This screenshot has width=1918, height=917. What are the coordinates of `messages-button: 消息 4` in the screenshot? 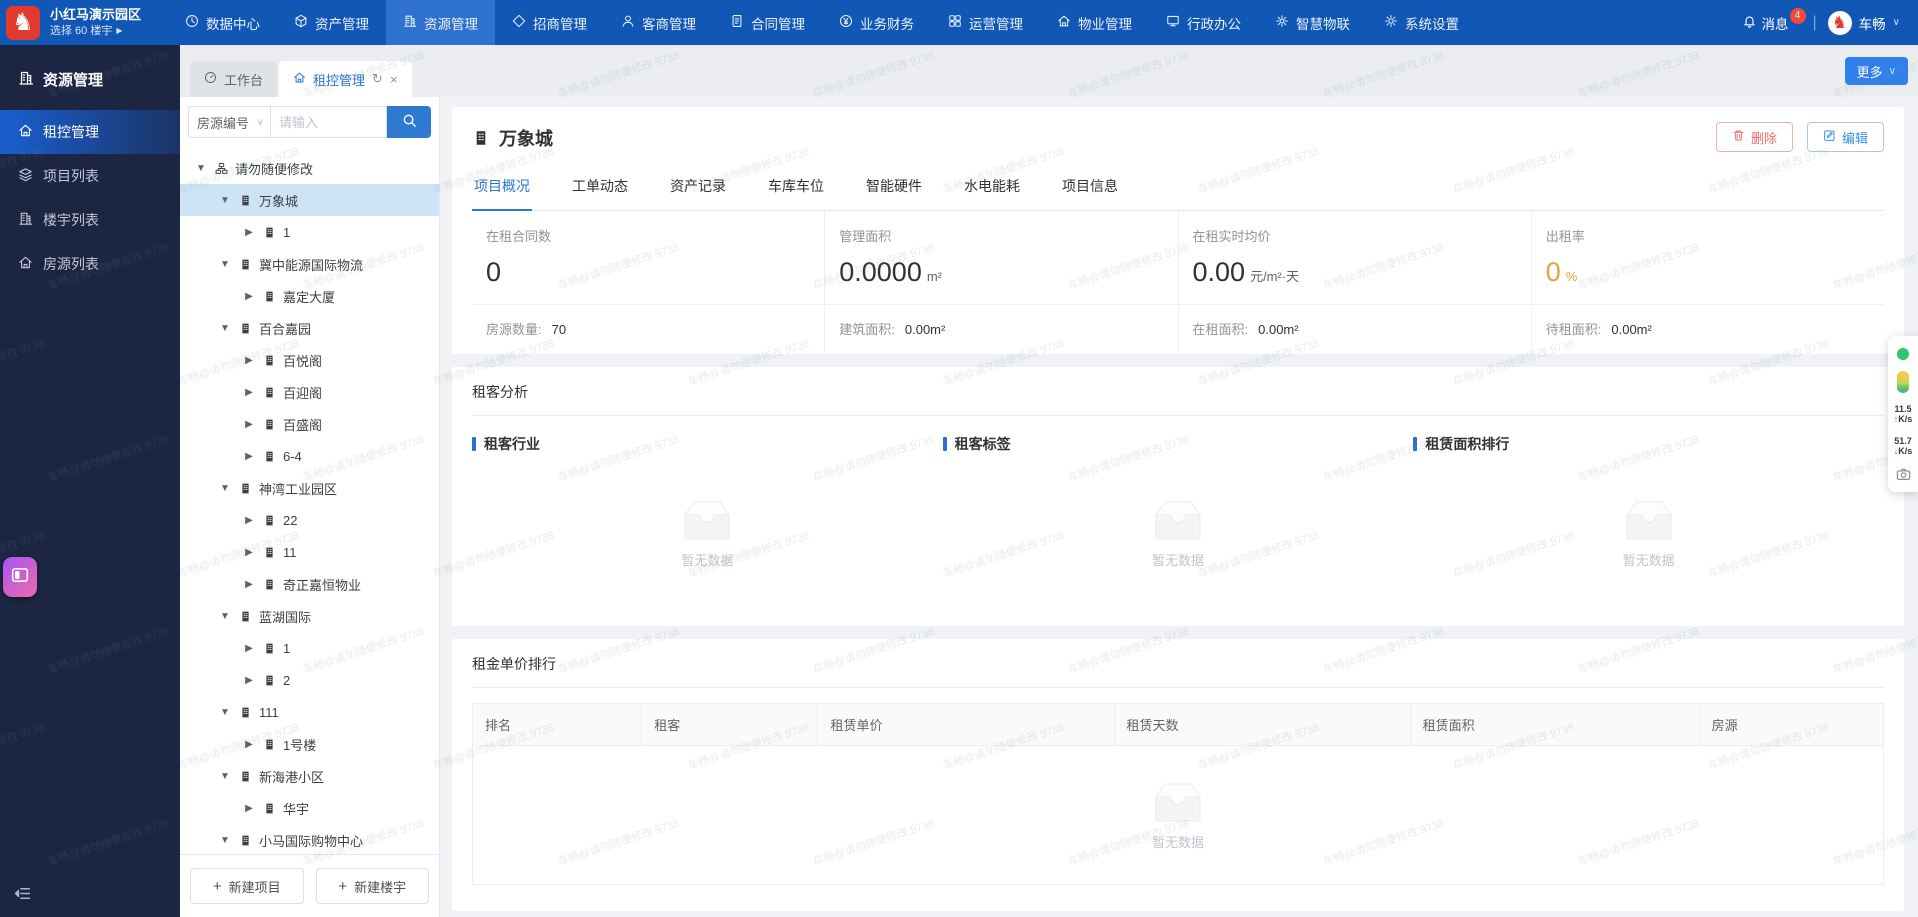 It's located at (1776, 20).